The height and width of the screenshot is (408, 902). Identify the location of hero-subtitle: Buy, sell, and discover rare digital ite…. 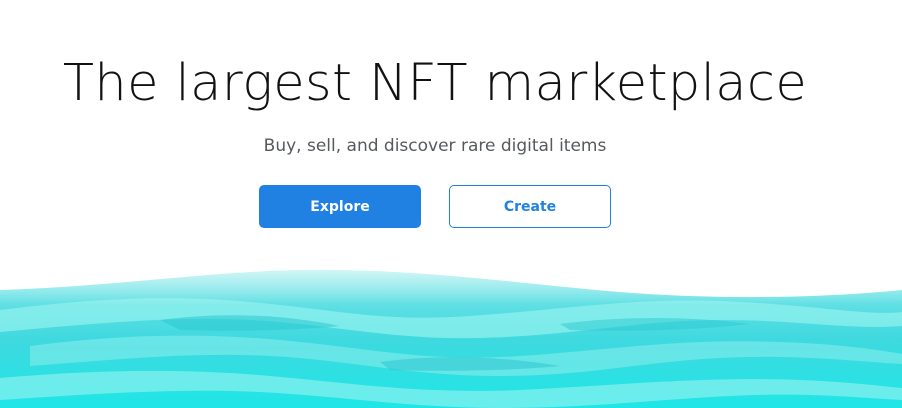
(435, 146).